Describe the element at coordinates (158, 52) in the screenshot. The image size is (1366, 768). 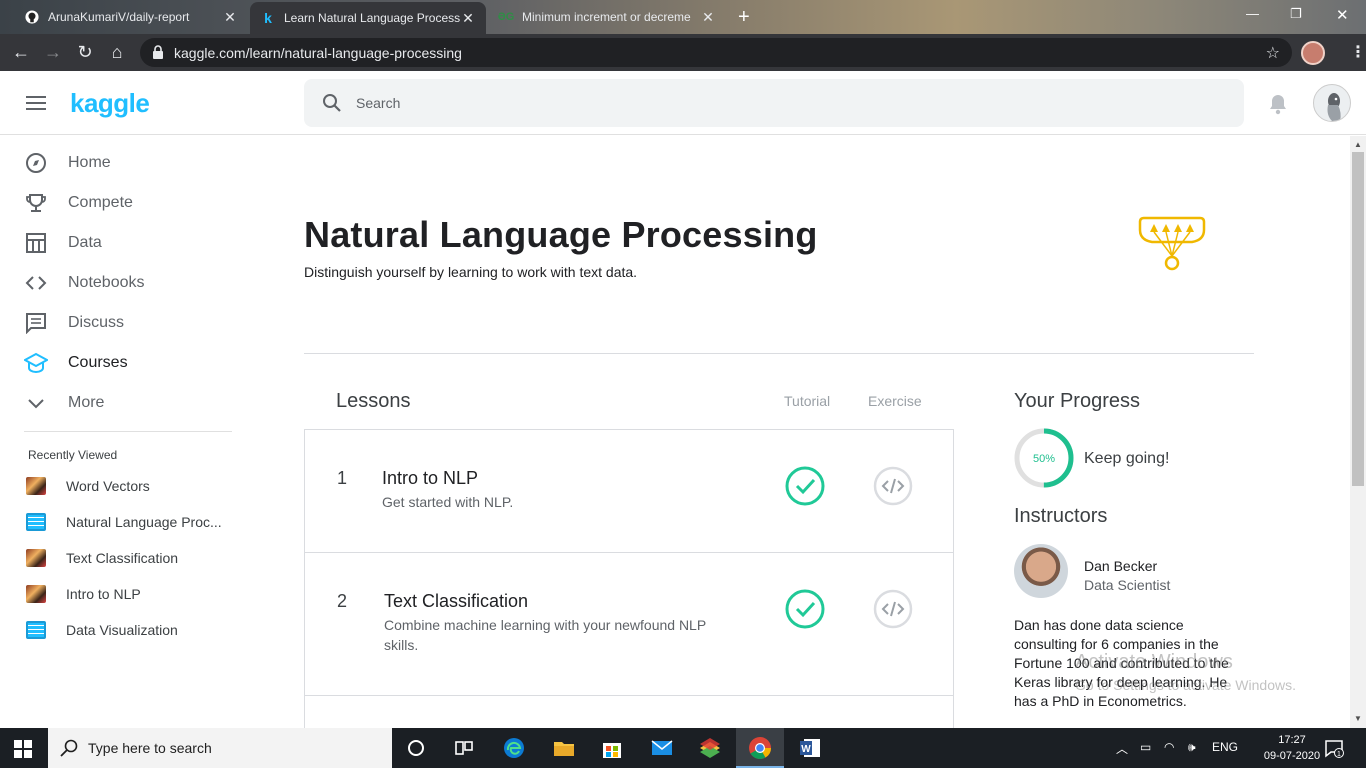
I see `lock-icon` at that location.